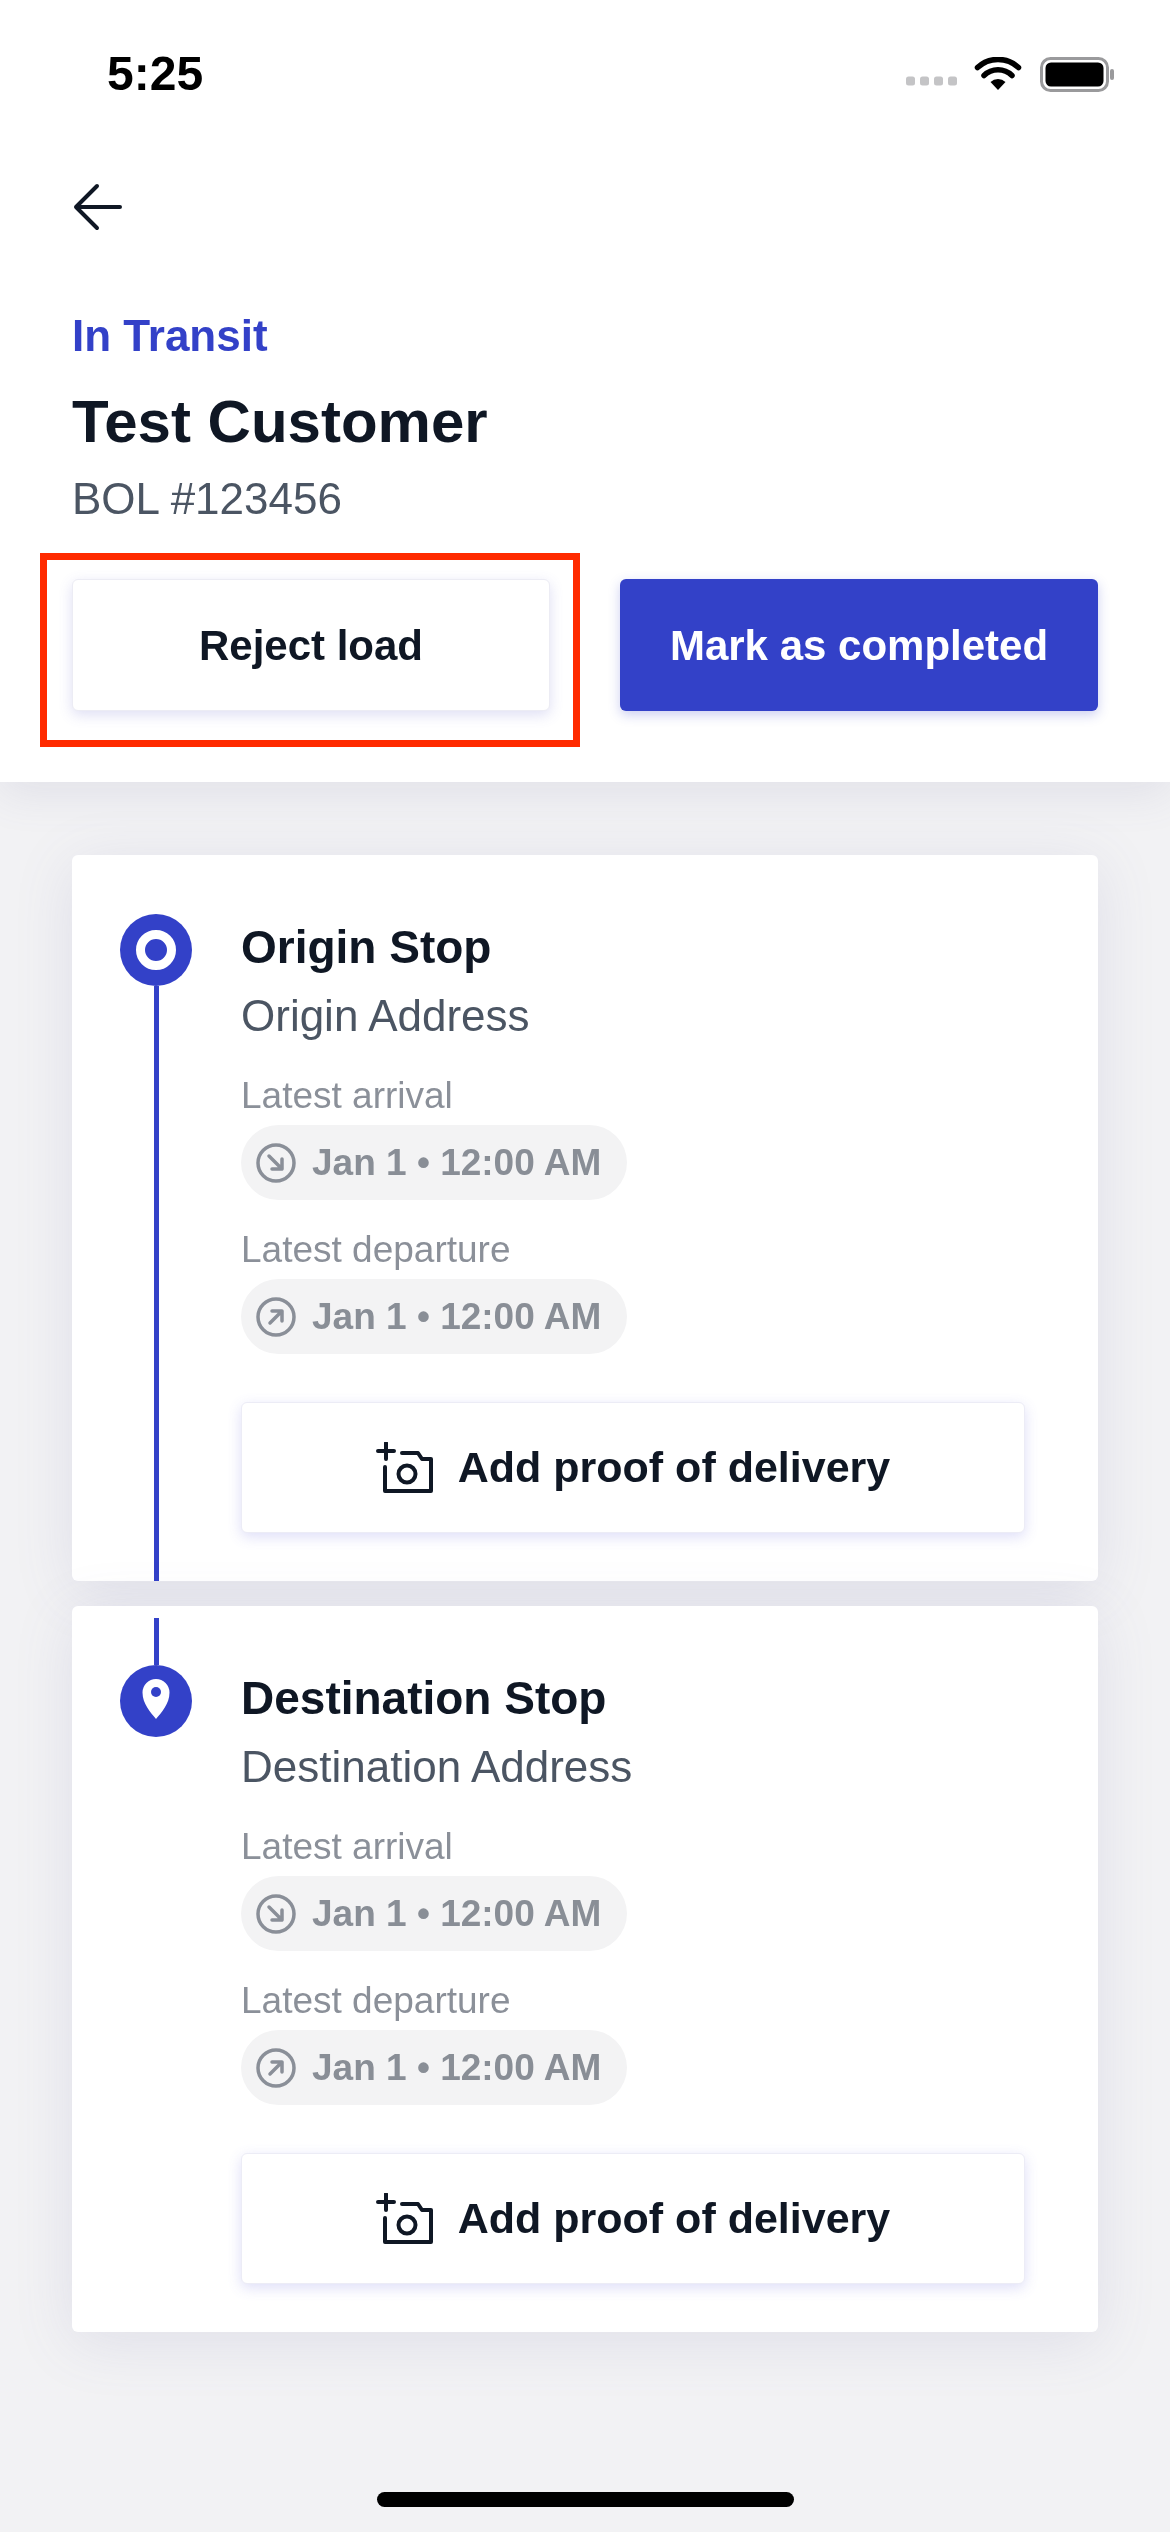 The image size is (1170, 2532). I want to click on stop-address: Destination Address, so click(437, 1767).